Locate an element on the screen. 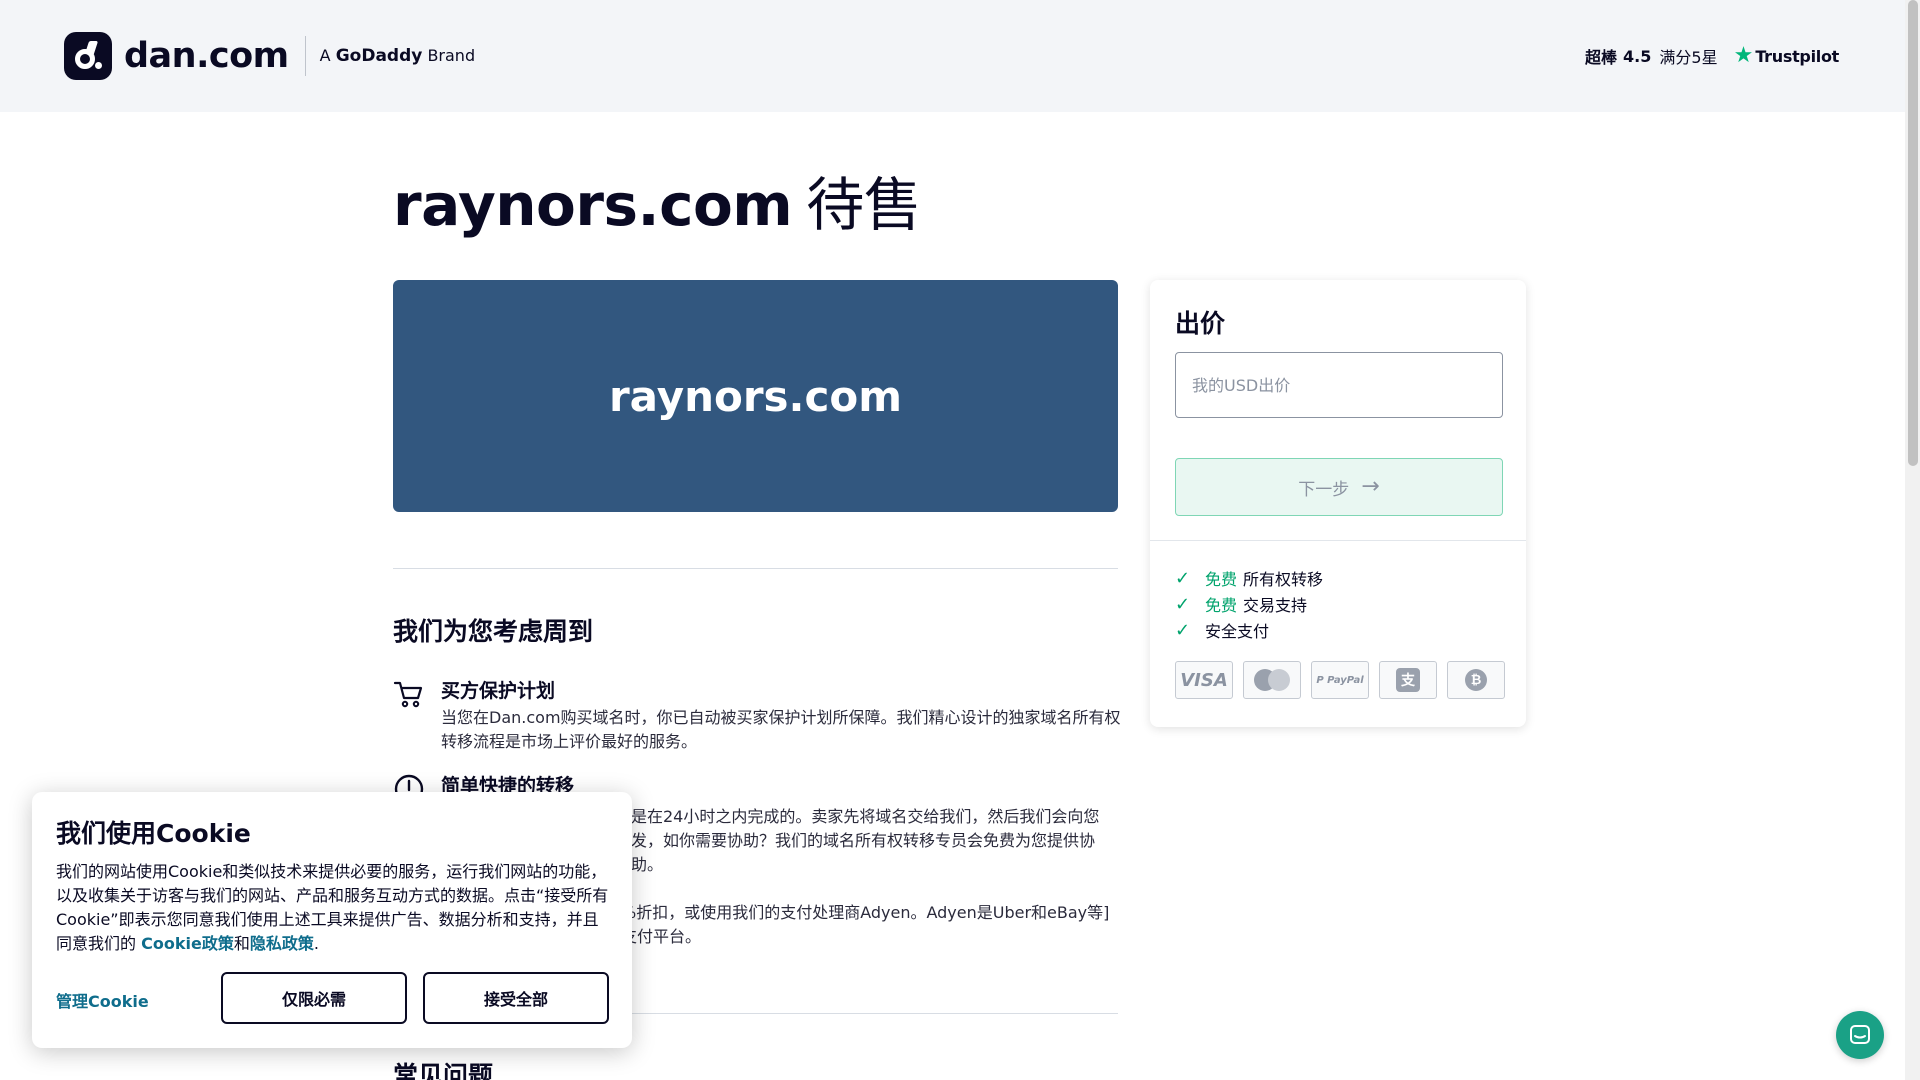 The width and height of the screenshot is (1920, 1080). benefits-list: ✓ 免费 所有权转移 ✓ 免费 交易支持 ✓ 安全支付 is located at coordinates (1249, 604).